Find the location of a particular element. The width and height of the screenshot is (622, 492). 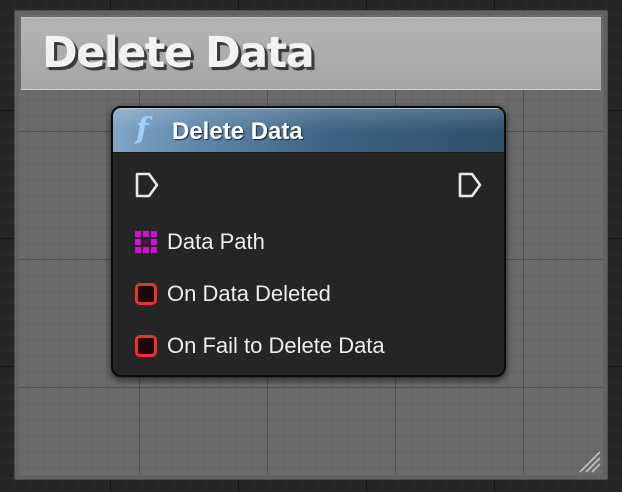

pin-label: On Fail to Delete Data is located at coordinates (276, 345).